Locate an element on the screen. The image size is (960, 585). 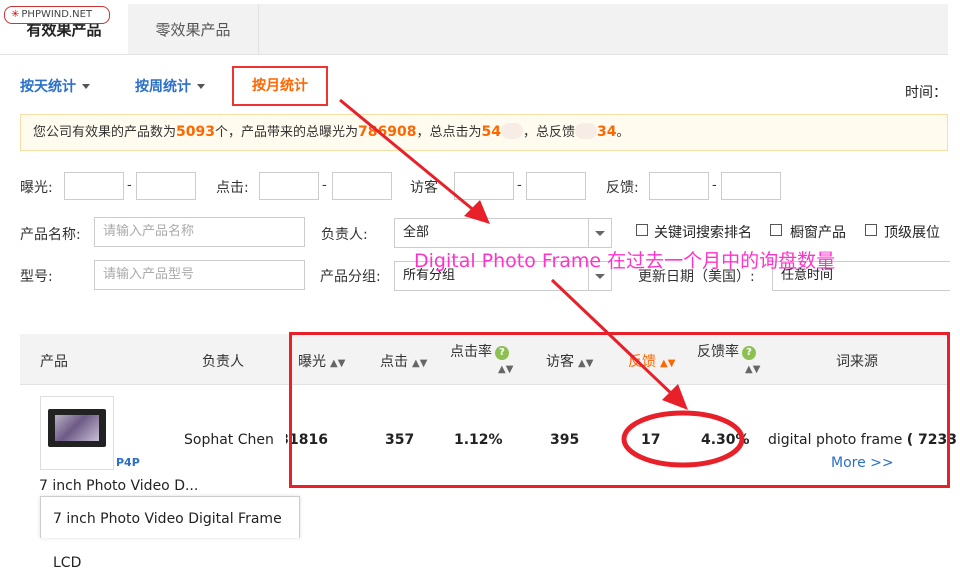
watermark-badge: ✳ PHPWIND.NET is located at coordinates (57, 15).